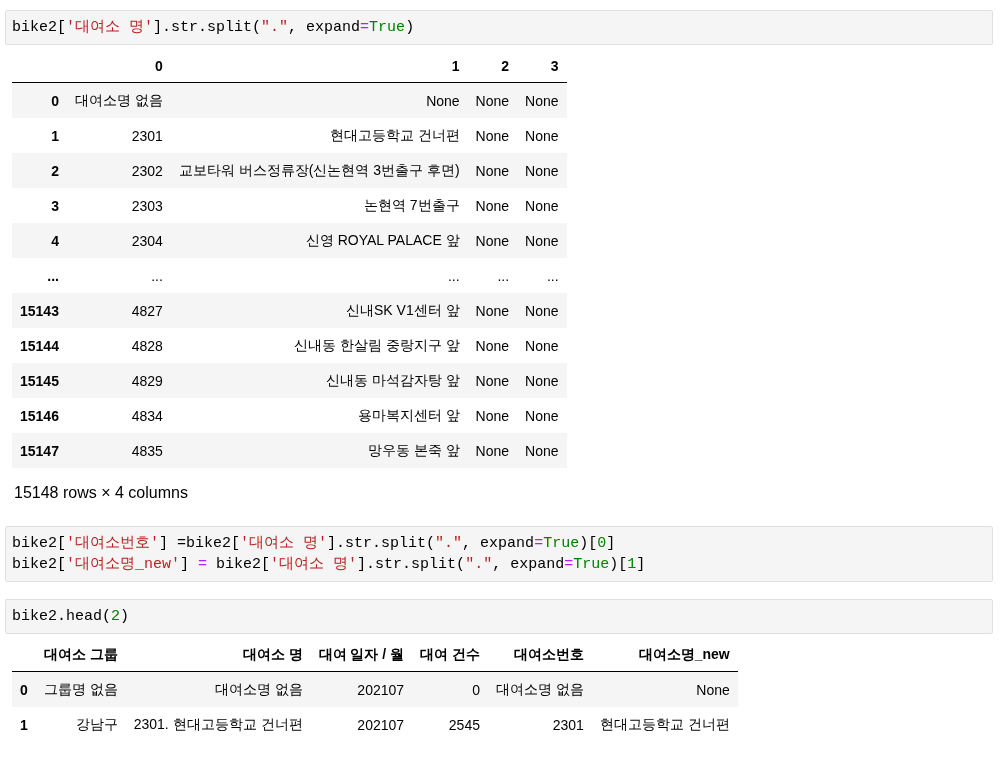 This screenshot has height=762, width=1001. What do you see at coordinates (39, 240) in the screenshot?
I see `row-index: 4` at bounding box center [39, 240].